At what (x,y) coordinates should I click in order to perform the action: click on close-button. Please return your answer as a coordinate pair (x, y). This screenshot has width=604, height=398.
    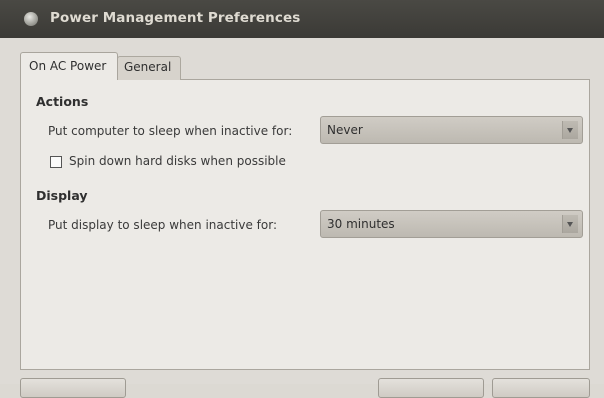
    Looking at the image, I should click on (541, 388).